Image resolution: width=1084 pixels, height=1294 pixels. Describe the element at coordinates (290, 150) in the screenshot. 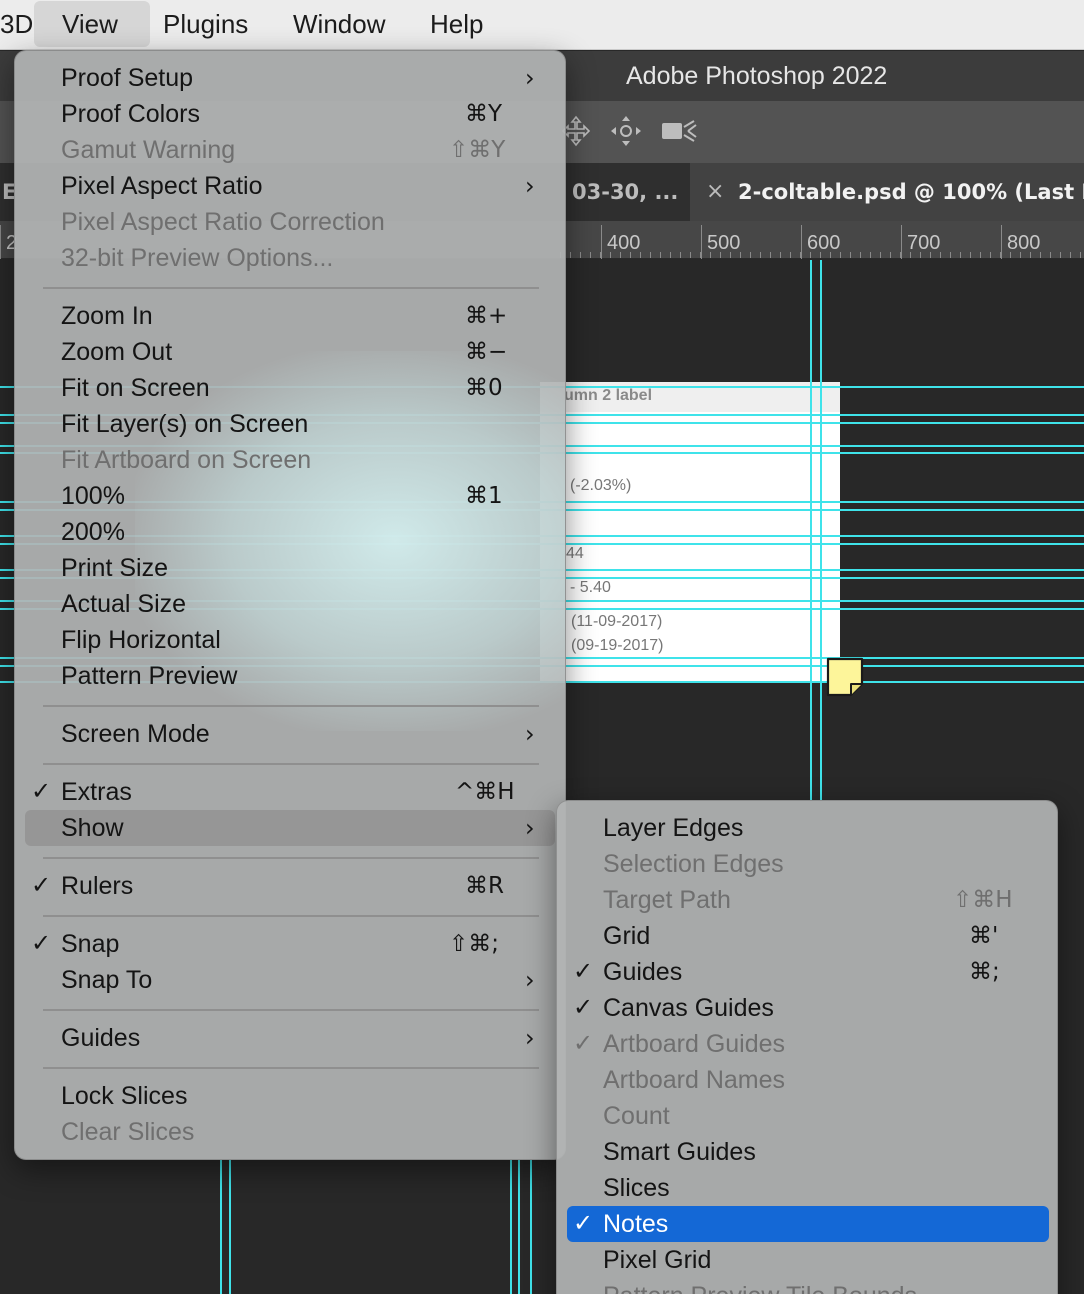

I see `menu-item-gamut-warning: Gamut Warning ⇧⌘Y` at that location.